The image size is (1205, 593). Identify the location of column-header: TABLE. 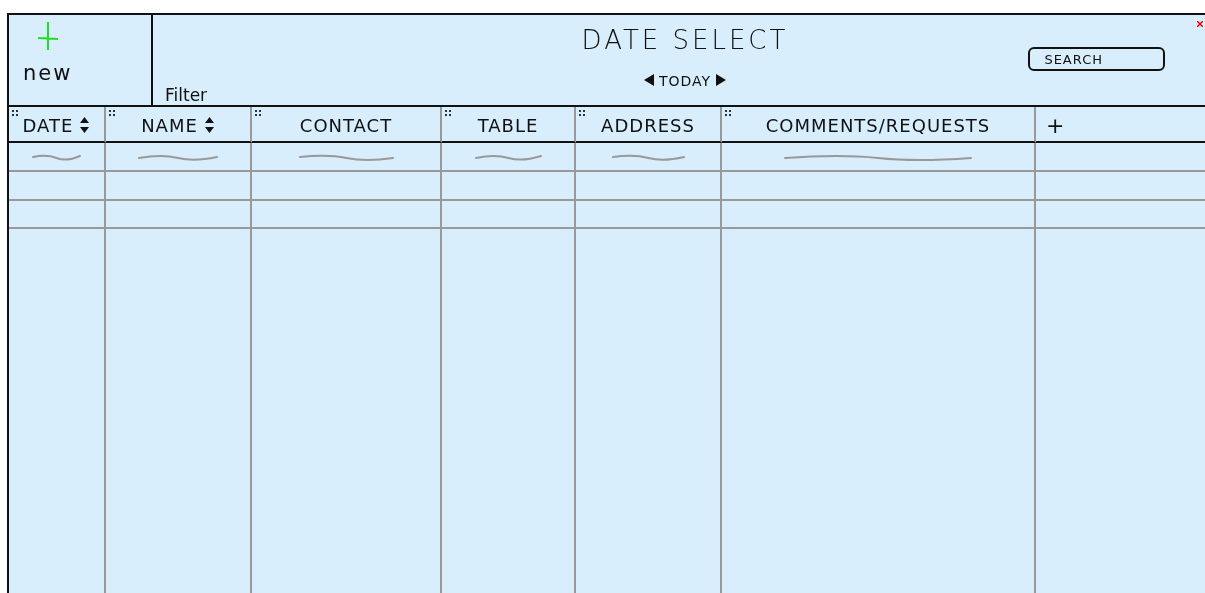
(509, 125).